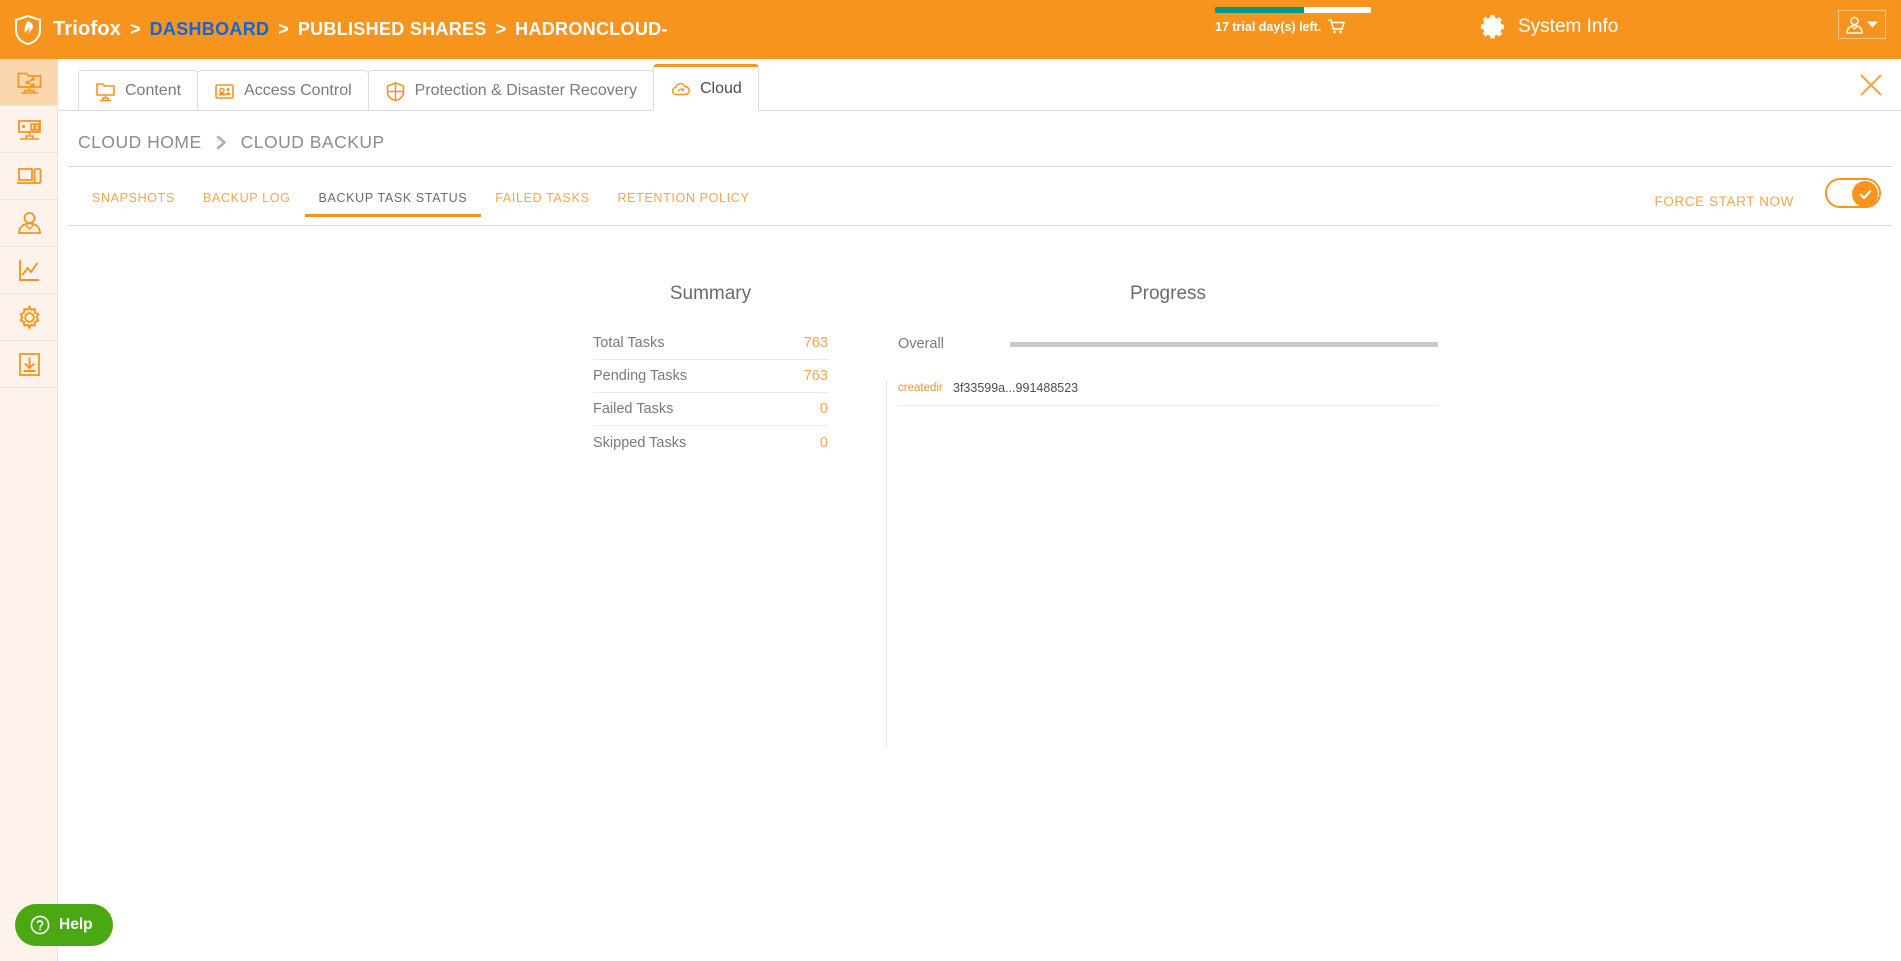 Image resolution: width=1901 pixels, height=961 pixels. What do you see at coordinates (29, 510) in the screenshot?
I see `sidebar` at bounding box center [29, 510].